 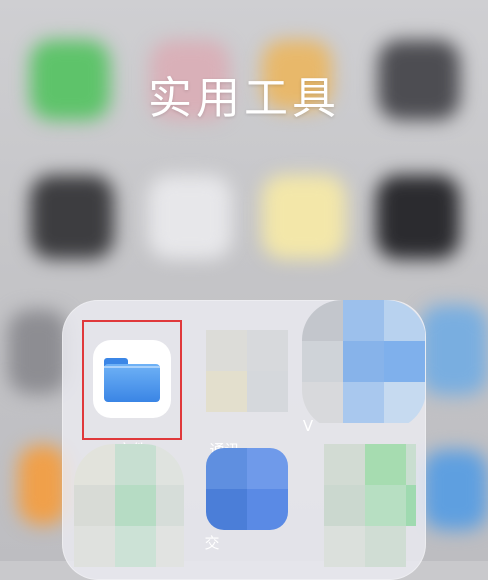 I want to click on tv-app-icon, so click(x=418, y=217).